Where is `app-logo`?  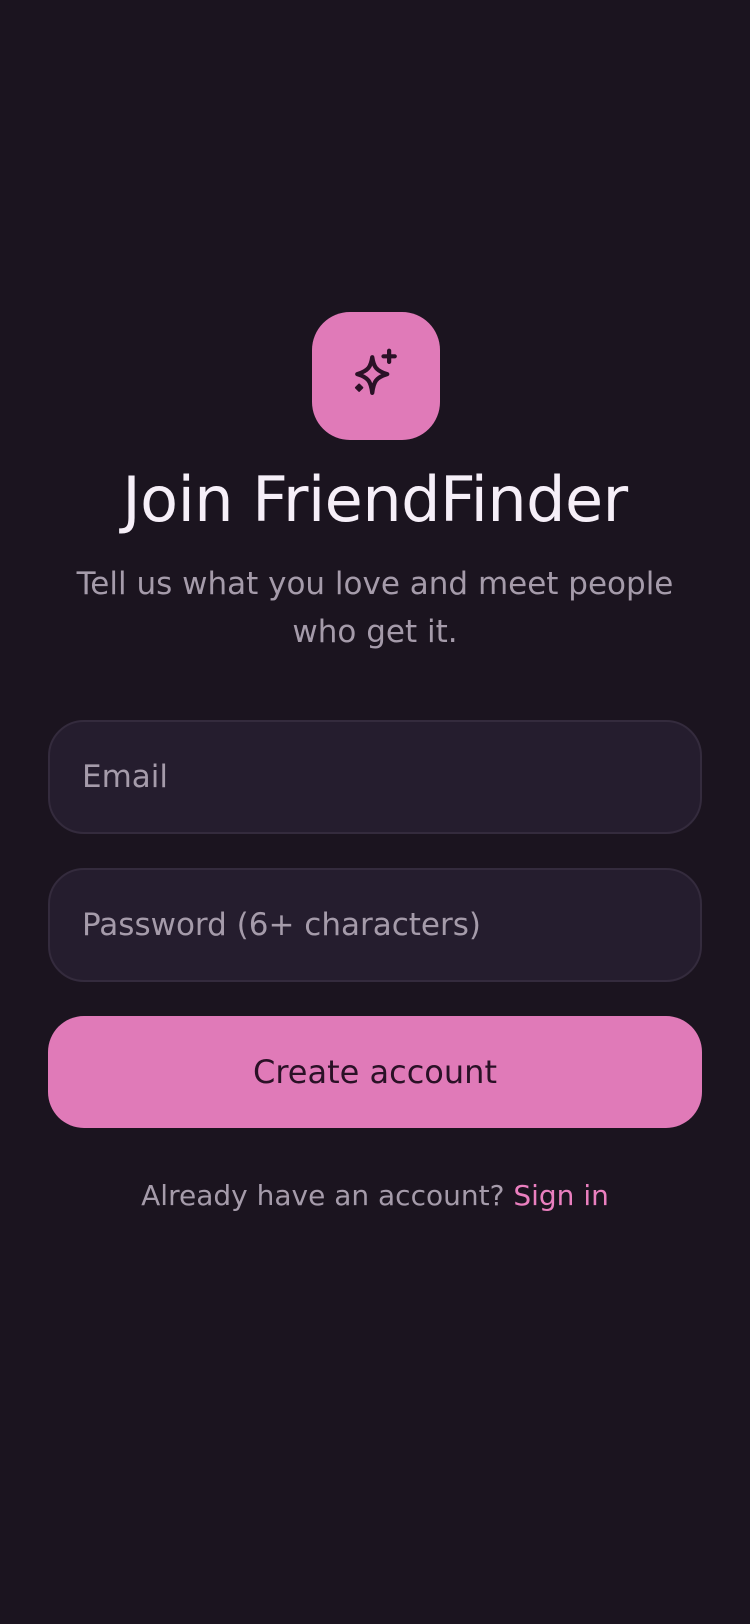
app-logo is located at coordinates (376, 376).